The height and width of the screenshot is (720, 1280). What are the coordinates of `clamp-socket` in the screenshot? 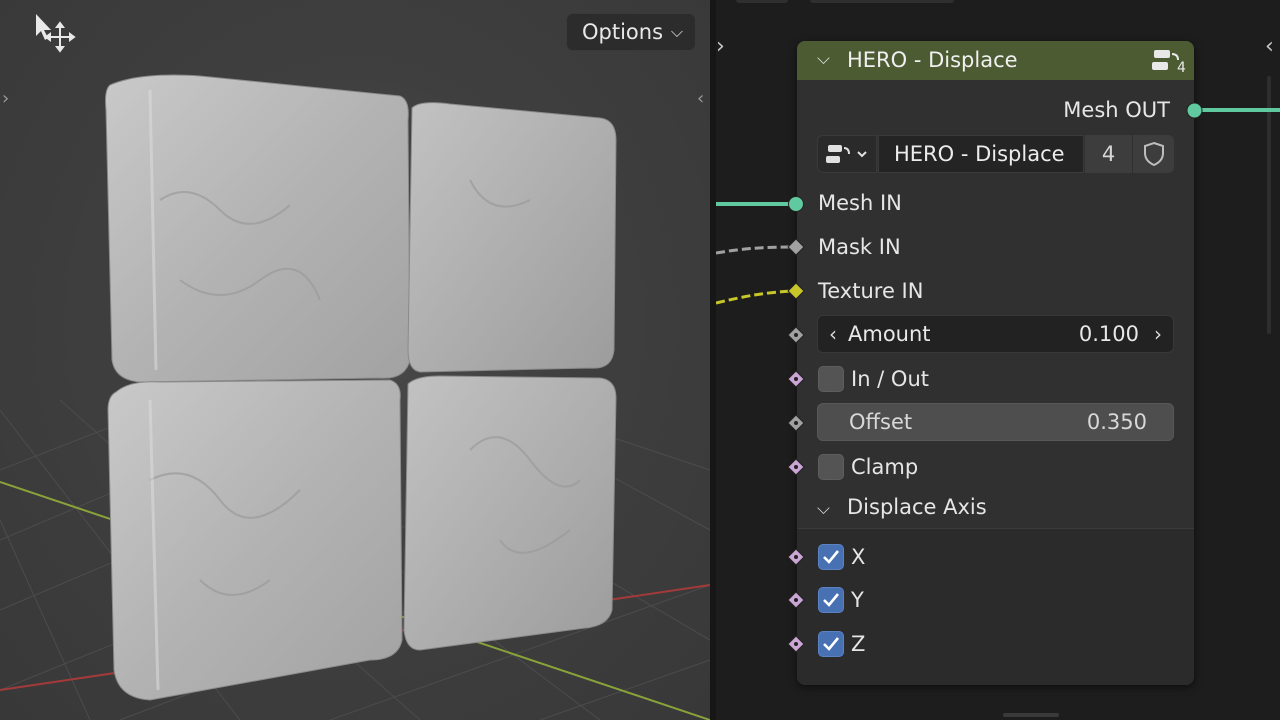 It's located at (796, 467).